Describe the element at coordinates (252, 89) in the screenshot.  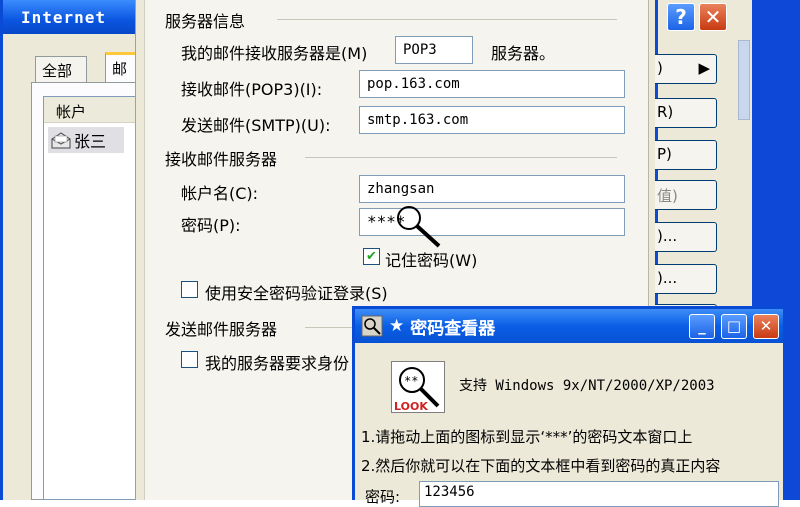
I see `pop3-label: 接收邮件(POP3)(I):` at that location.